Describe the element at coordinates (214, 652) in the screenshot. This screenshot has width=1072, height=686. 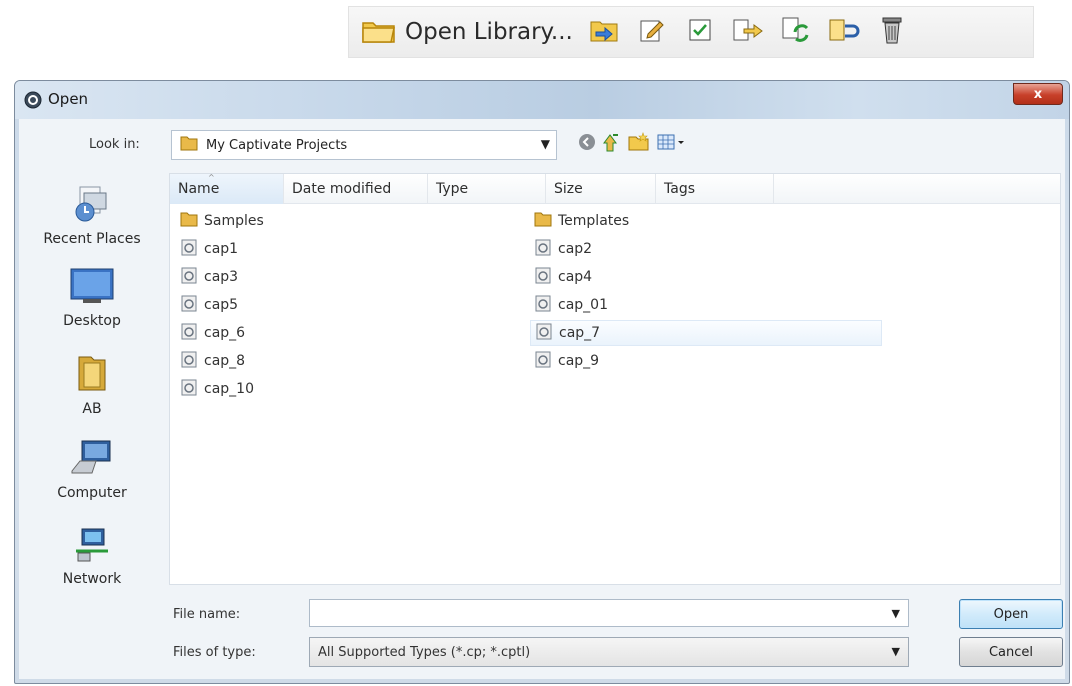
I see `files-of-type-label: Files of type:` at that location.